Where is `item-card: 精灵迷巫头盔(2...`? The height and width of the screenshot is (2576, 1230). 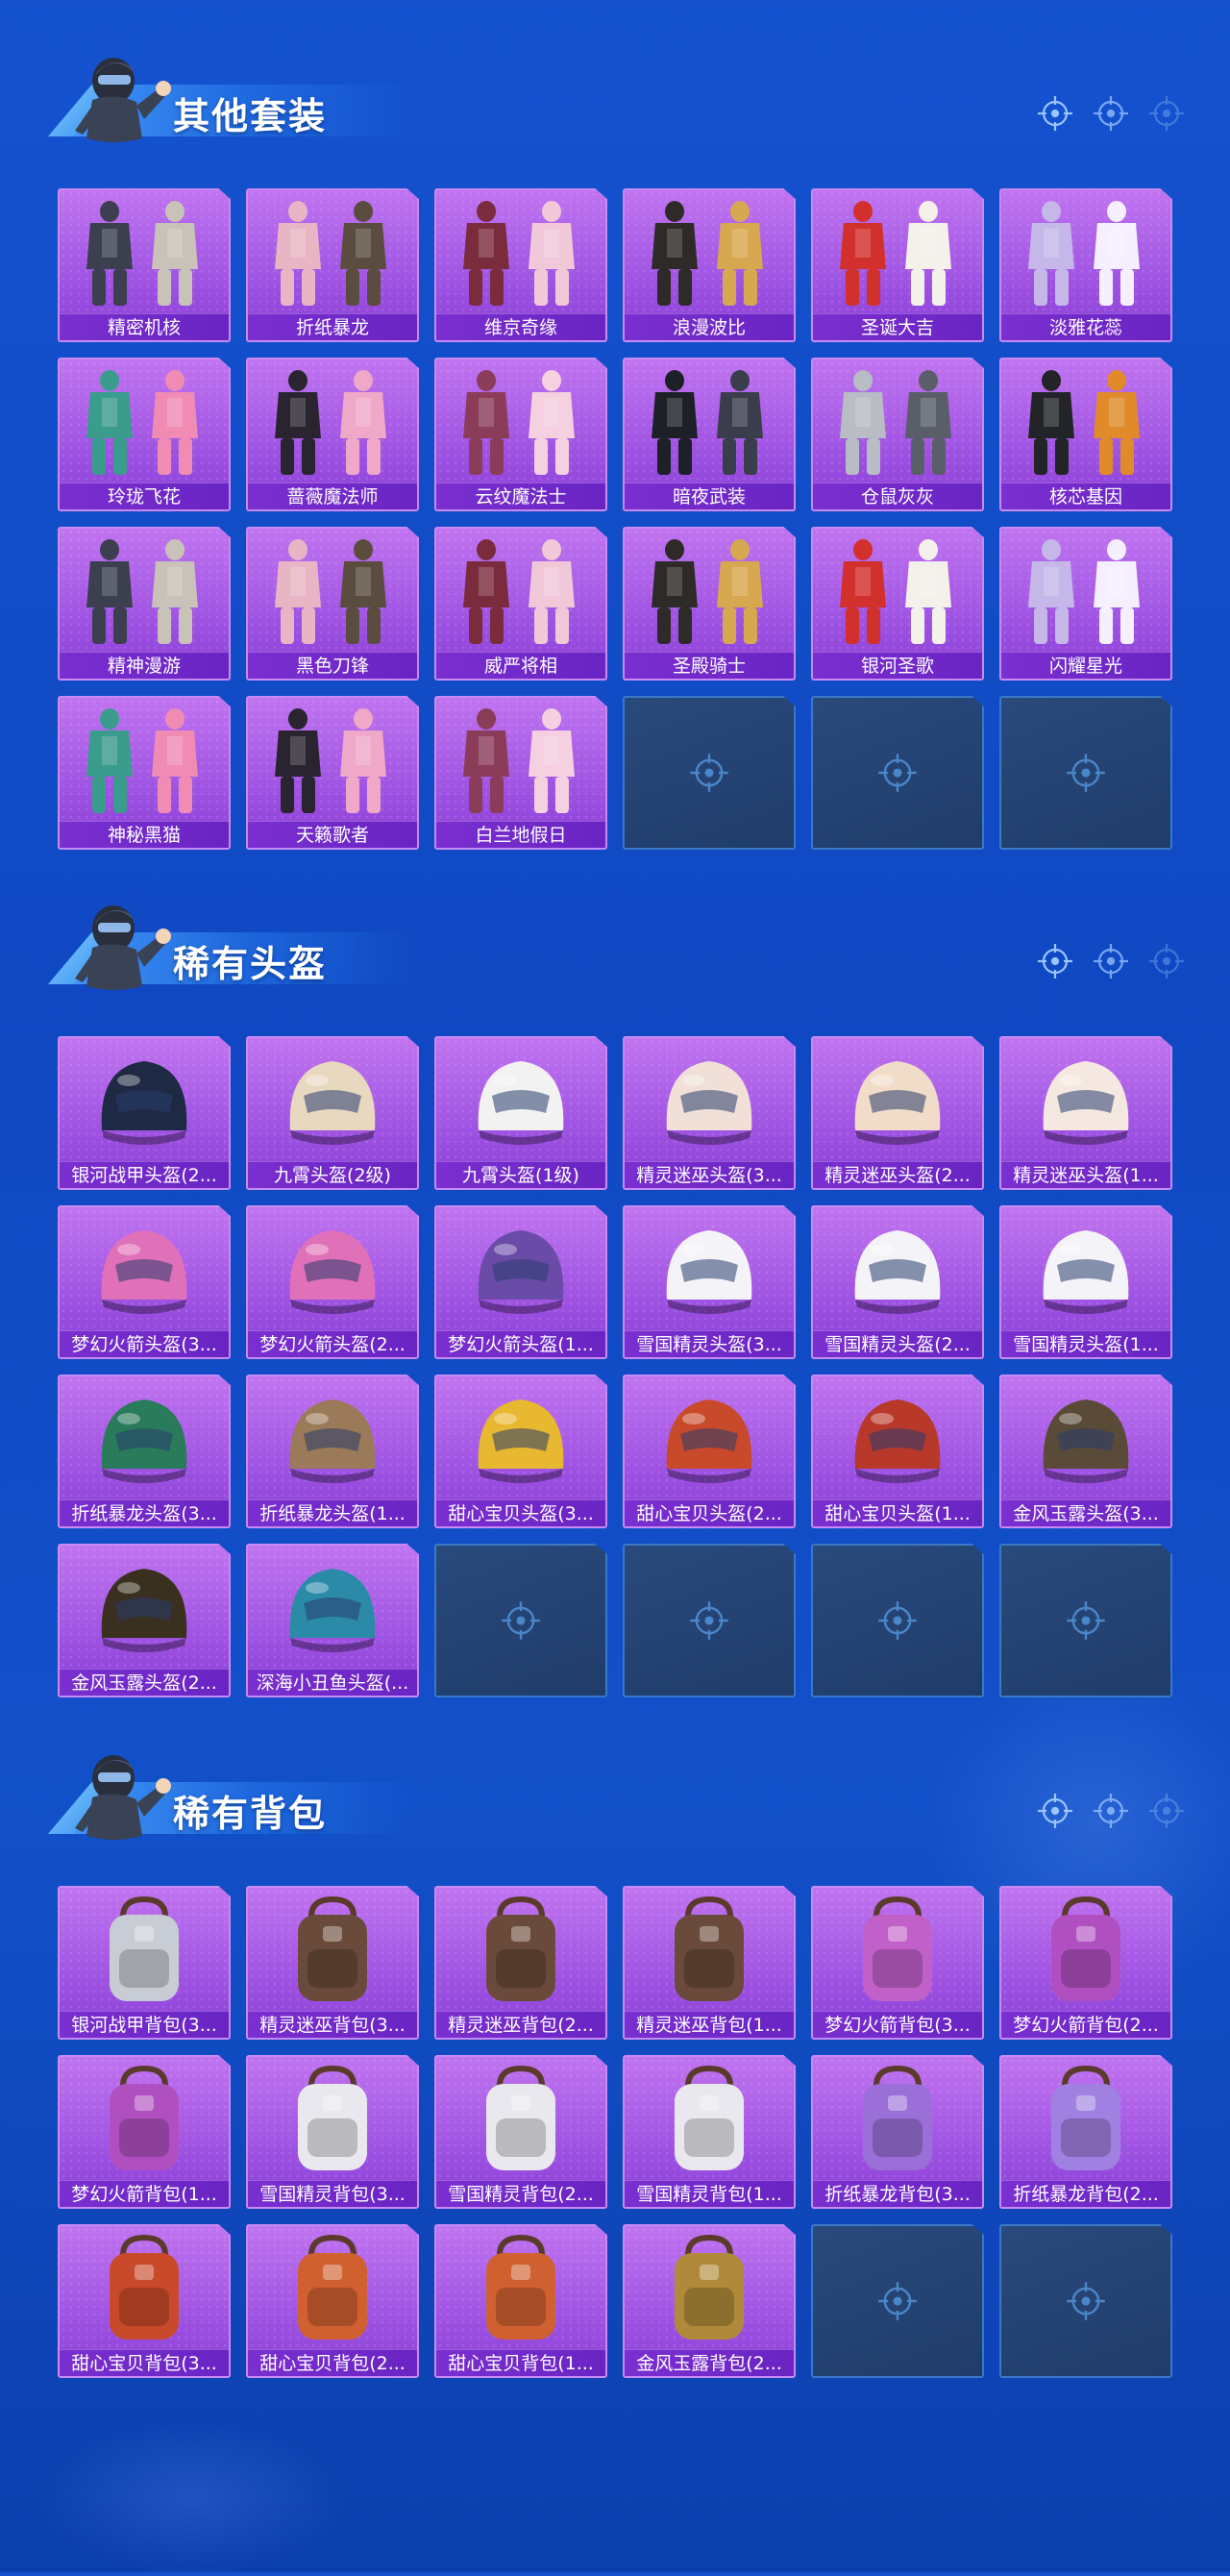
item-card: 精灵迷巫头盔(2... is located at coordinates (898, 1113).